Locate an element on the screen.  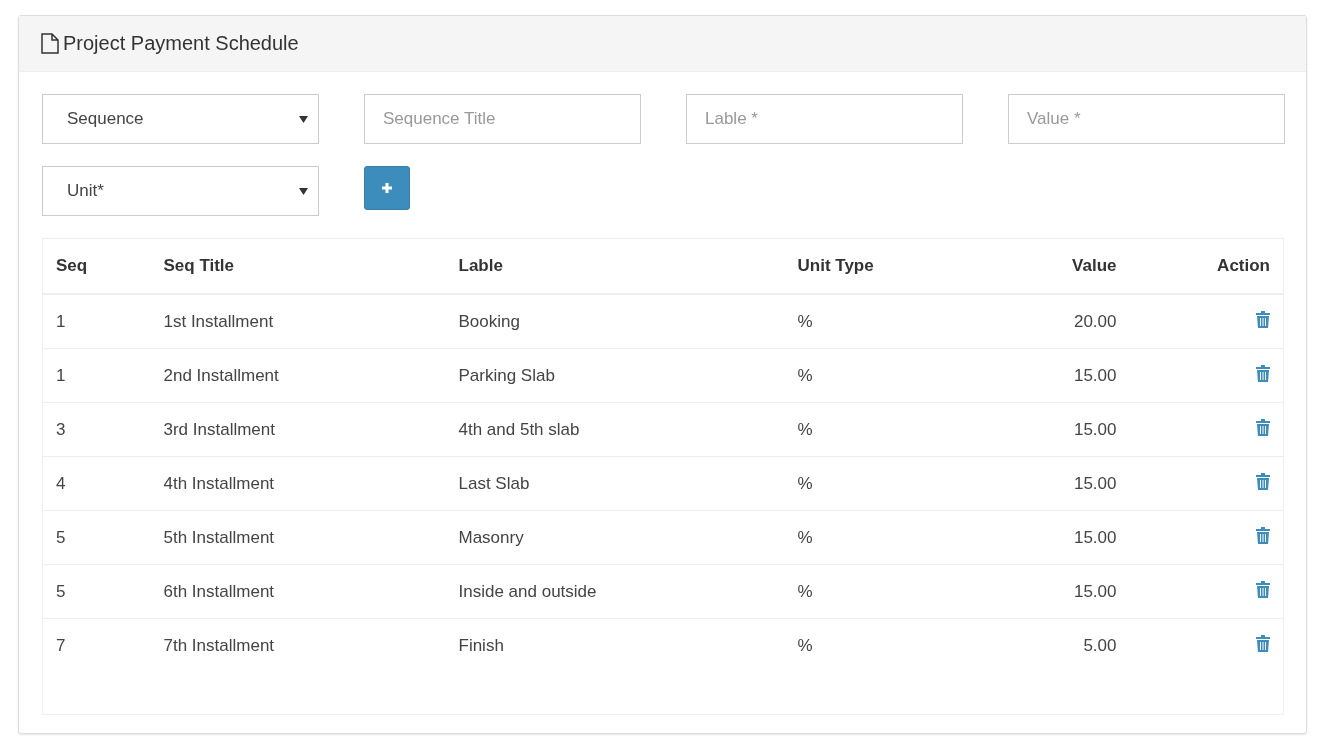
table-cell: 20.00 is located at coordinates (1057, 321).